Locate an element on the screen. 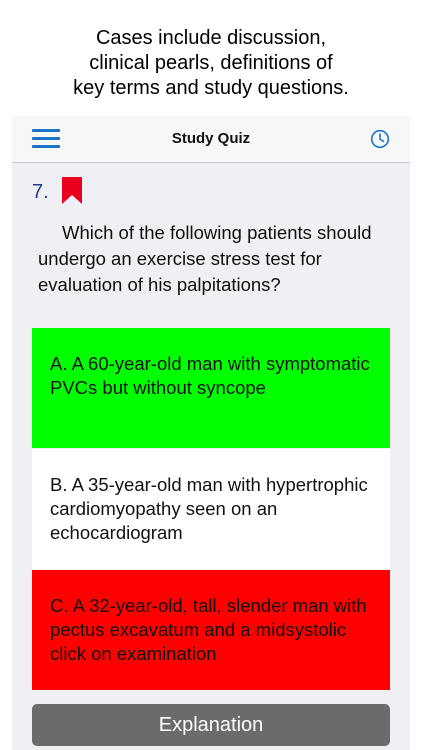 The width and height of the screenshot is (422, 750). explanation-button: Explanation is located at coordinates (211, 725).